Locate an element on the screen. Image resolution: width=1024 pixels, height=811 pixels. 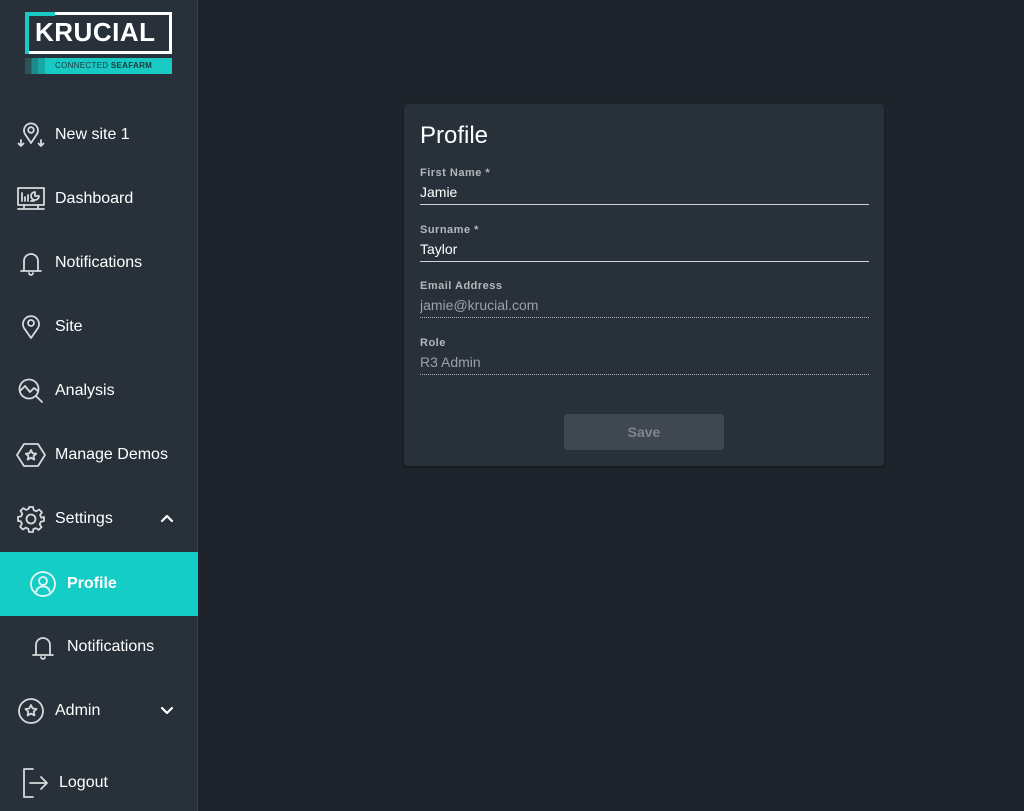
sidebar-item-manage-demos: Manage Demos is located at coordinates (99, 455).